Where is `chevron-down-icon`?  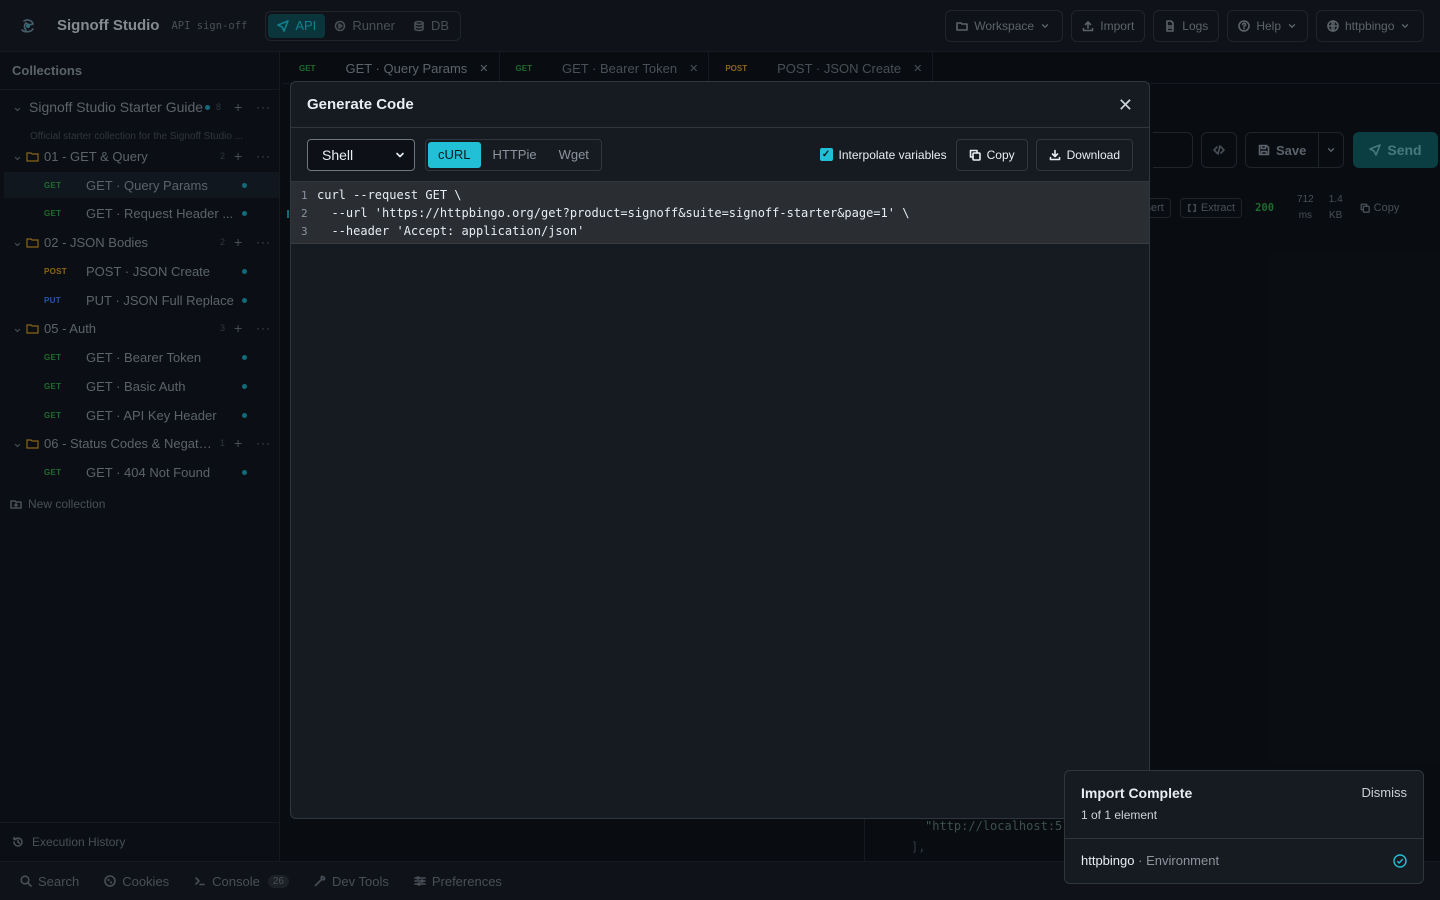 chevron-down-icon is located at coordinates (400, 154).